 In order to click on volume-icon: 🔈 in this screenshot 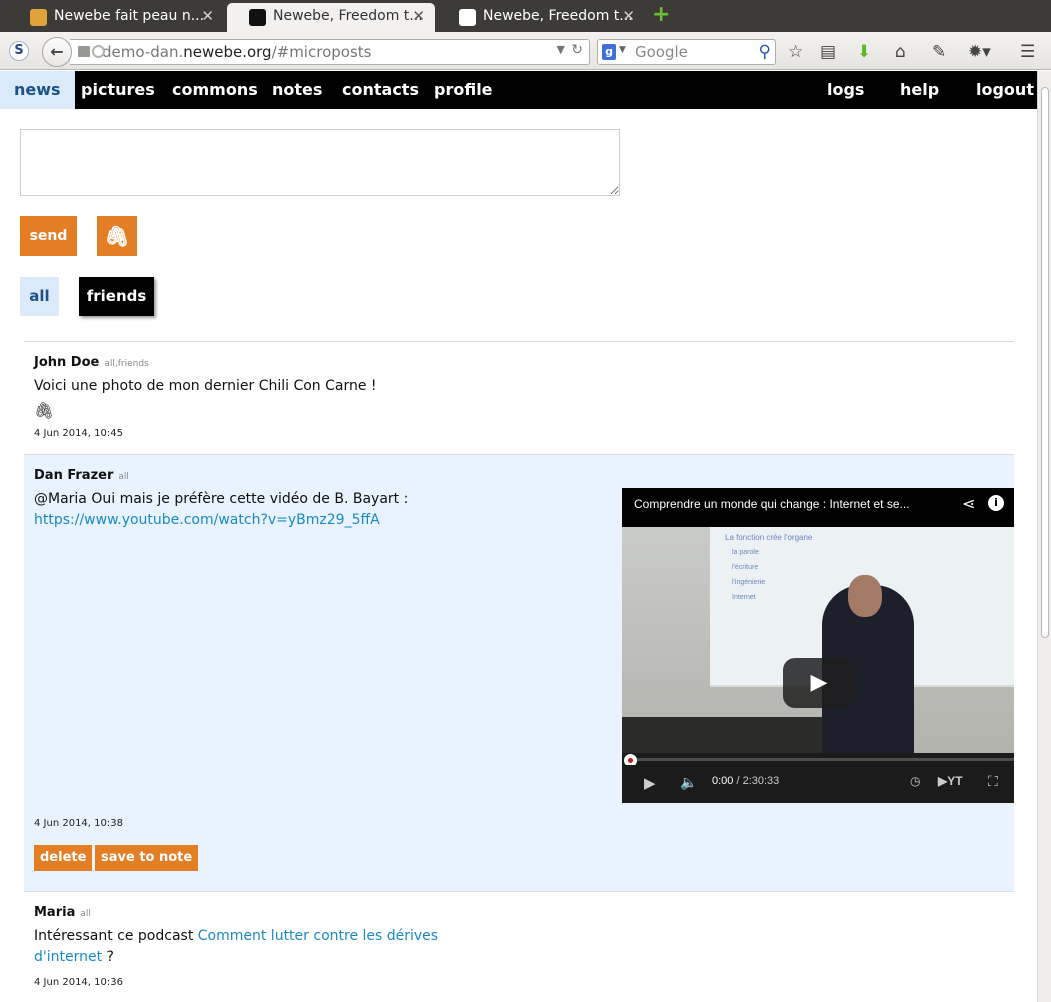, I will do `click(688, 782)`.